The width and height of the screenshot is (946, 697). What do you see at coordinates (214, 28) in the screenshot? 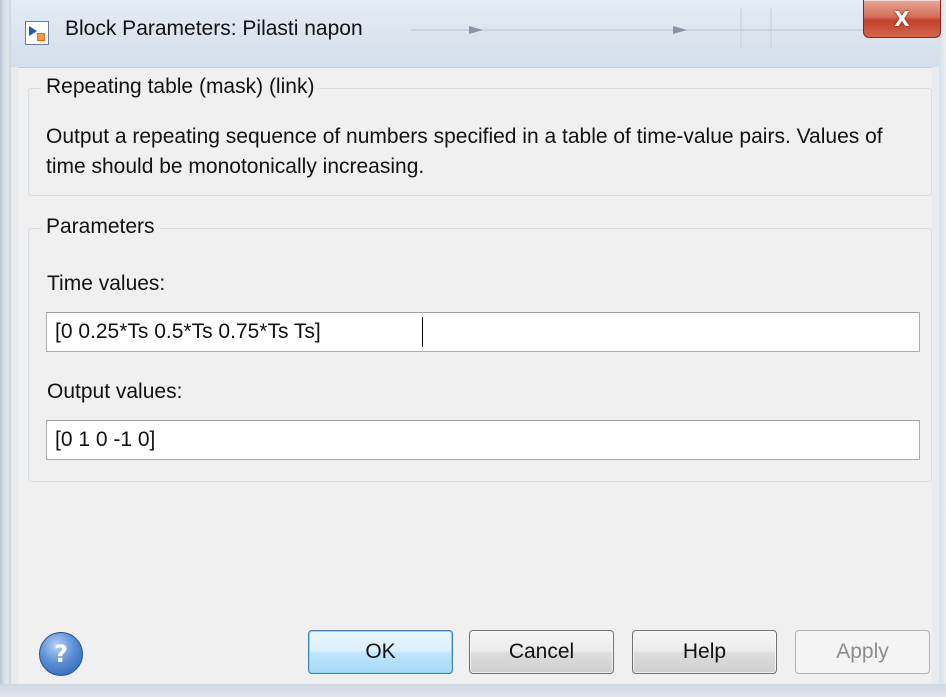
I see `window-title: Block Parameters: Pilasti napon` at bounding box center [214, 28].